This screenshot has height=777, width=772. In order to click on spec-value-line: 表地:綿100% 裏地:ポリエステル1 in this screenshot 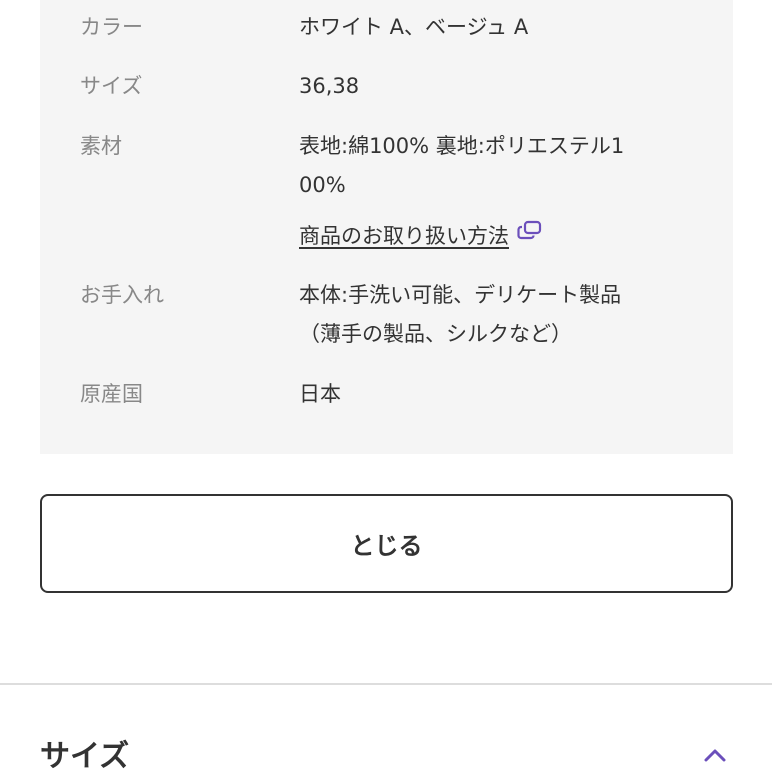, I will do `click(462, 146)`.